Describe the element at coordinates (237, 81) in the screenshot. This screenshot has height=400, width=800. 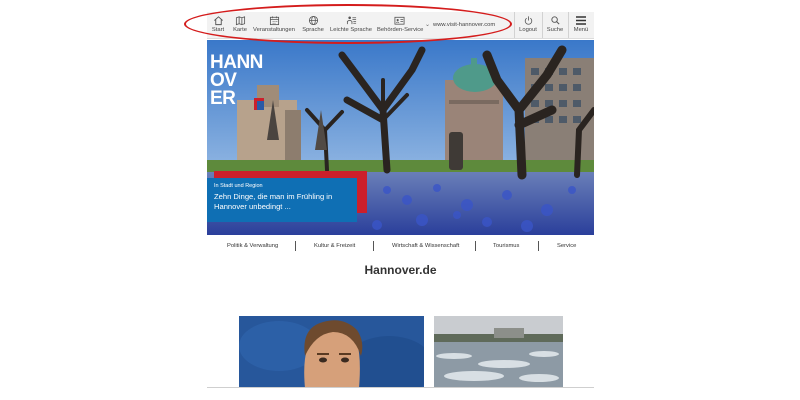
I see `hannover-logo: HANN OV ER` at that location.